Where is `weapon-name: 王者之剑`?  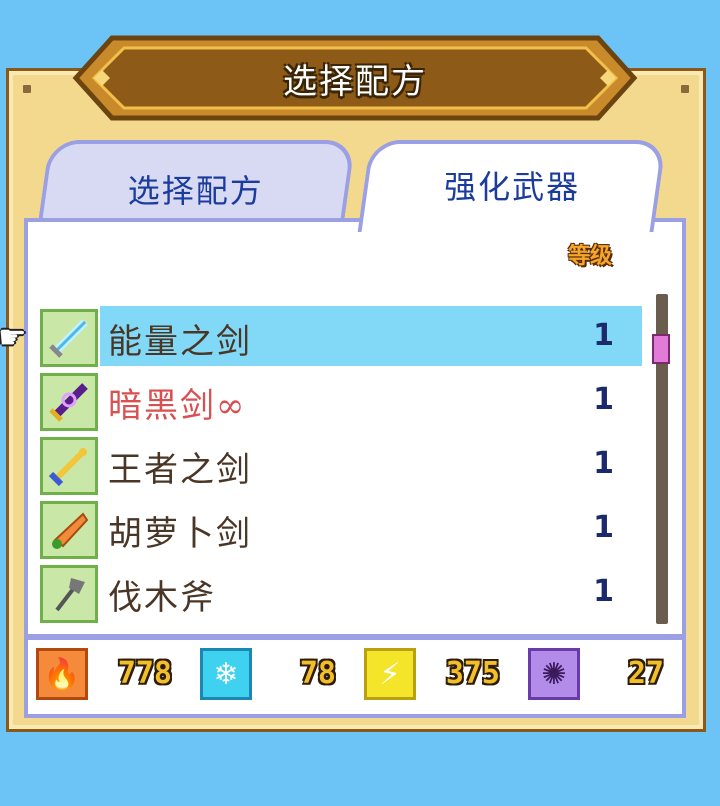 weapon-name: 王者之剑 is located at coordinates (180, 469).